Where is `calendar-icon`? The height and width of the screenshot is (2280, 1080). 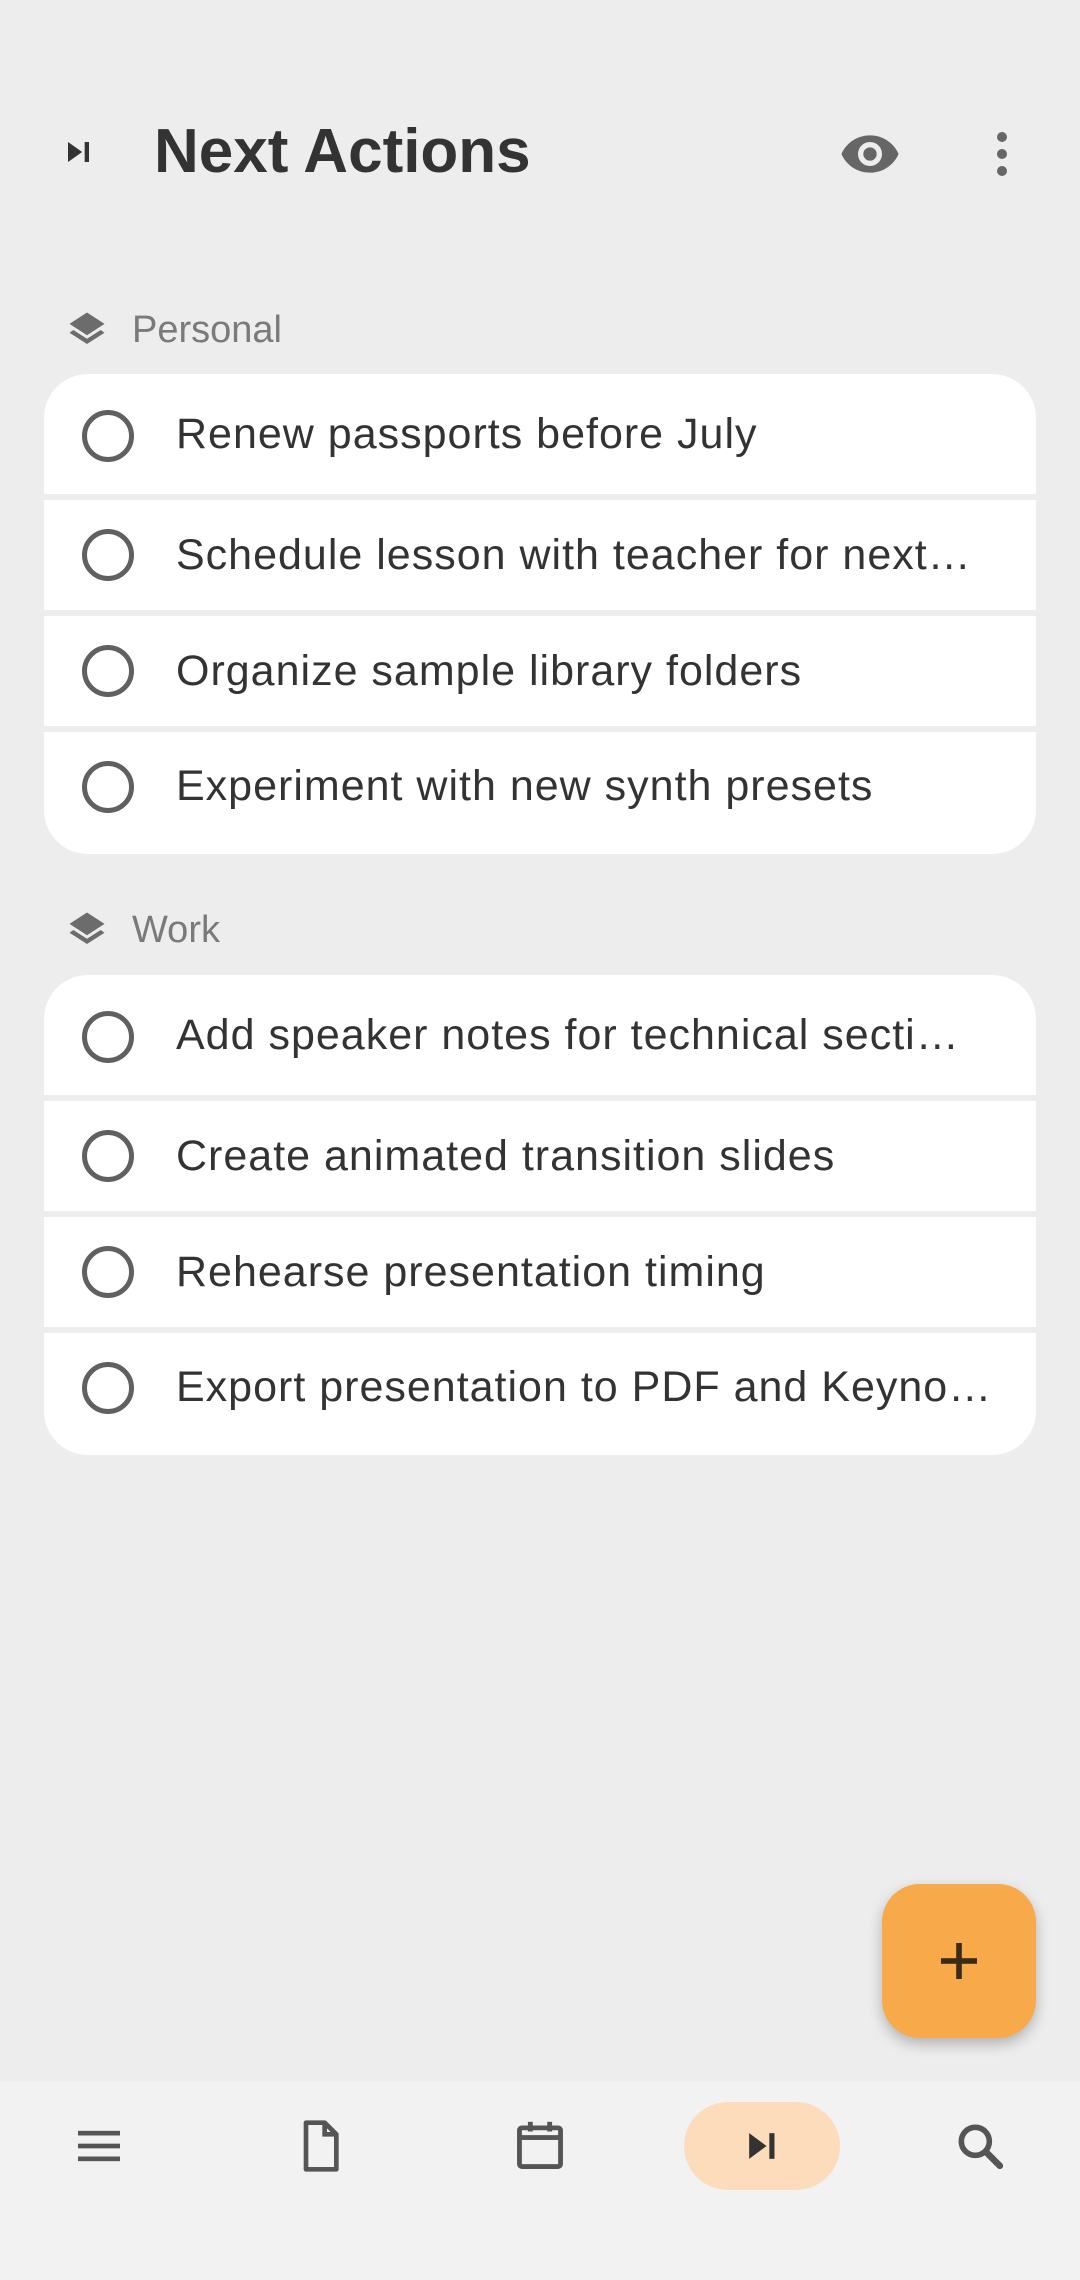
calendar-icon is located at coordinates (540, 2145).